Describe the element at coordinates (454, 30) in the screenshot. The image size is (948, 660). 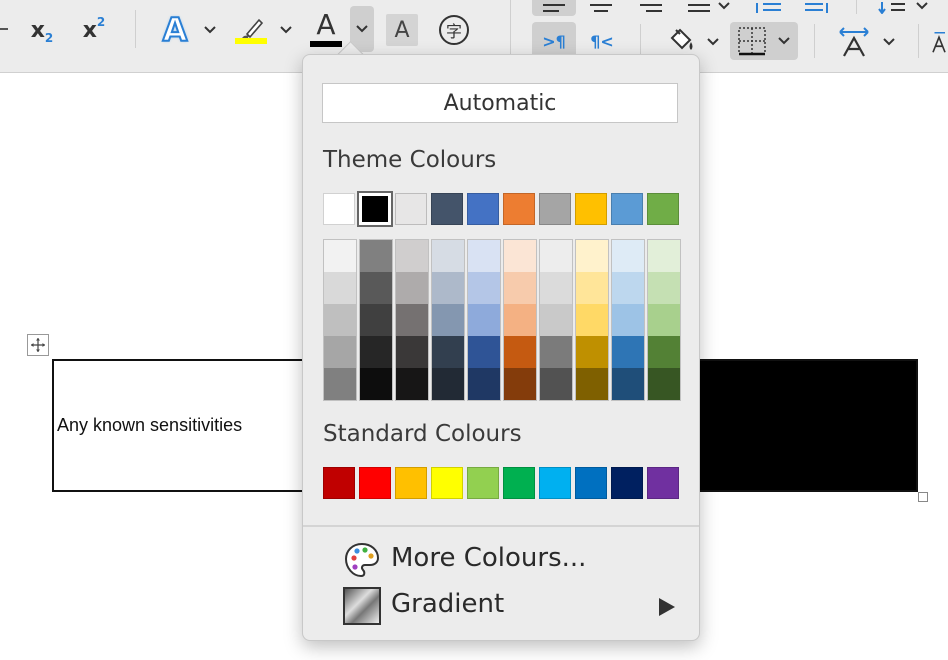
I see `enclose-characters-button: 字` at that location.